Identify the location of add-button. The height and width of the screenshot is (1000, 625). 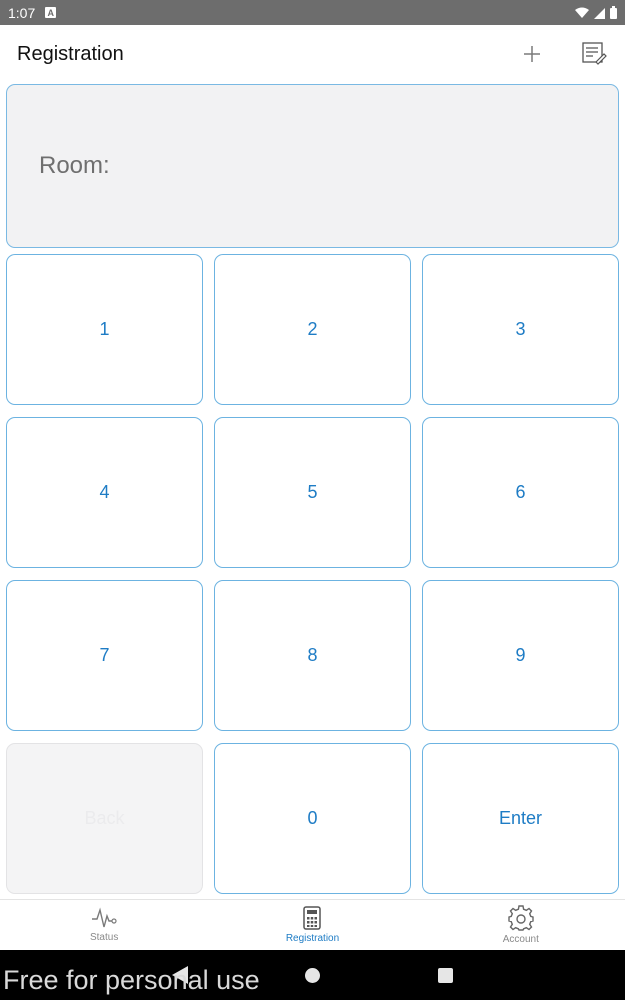
(532, 54).